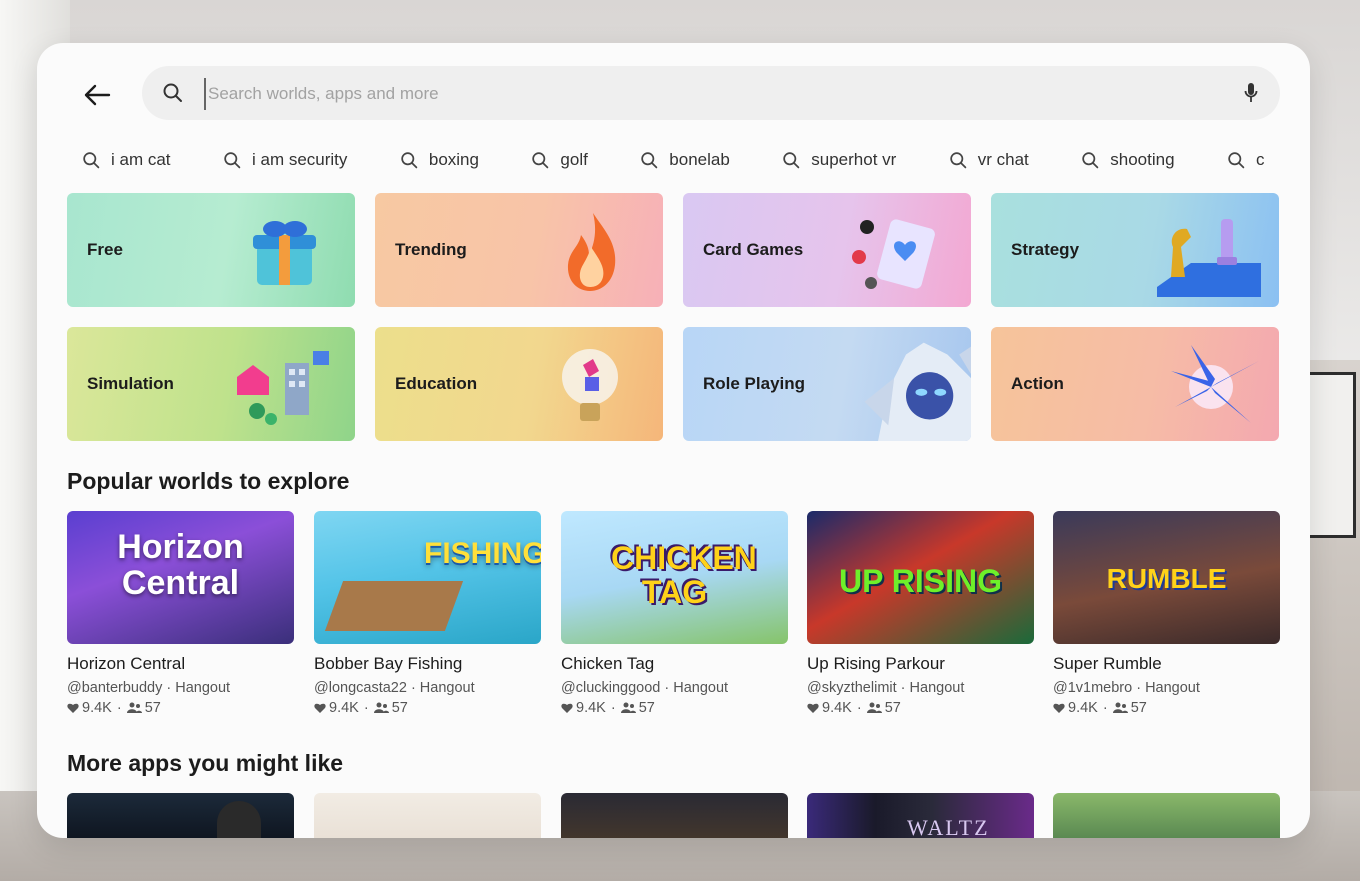 The height and width of the screenshot is (881, 1360). What do you see at coordinates (1209, 258) in the screenshot?
I see `chess-icon` at bounding box center [1209, 258].